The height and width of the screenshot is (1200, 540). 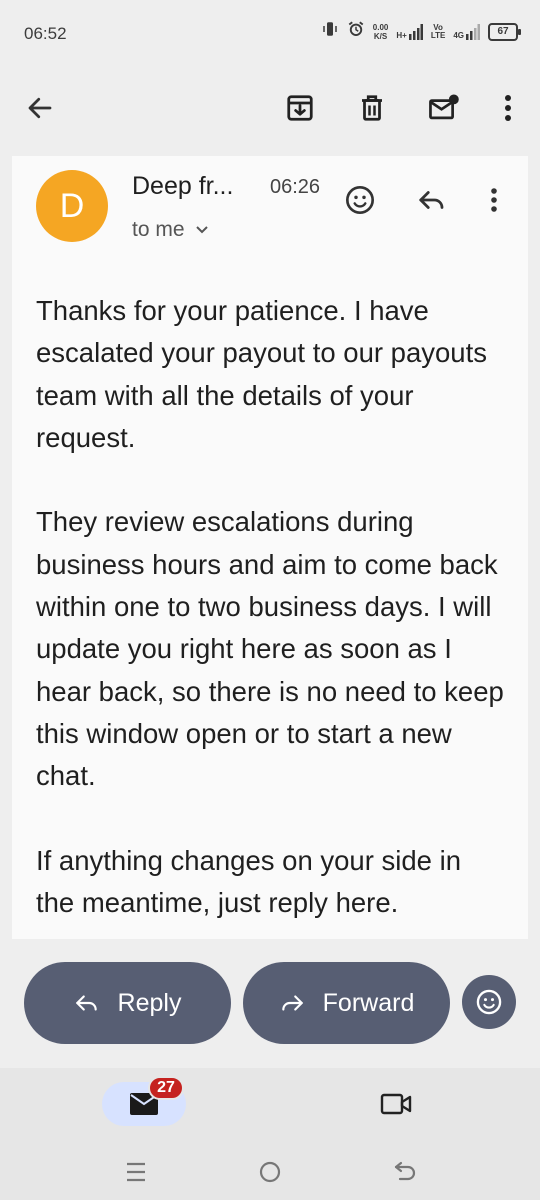 I want to click on recipient-label: to me, so click(x=158, y=229).